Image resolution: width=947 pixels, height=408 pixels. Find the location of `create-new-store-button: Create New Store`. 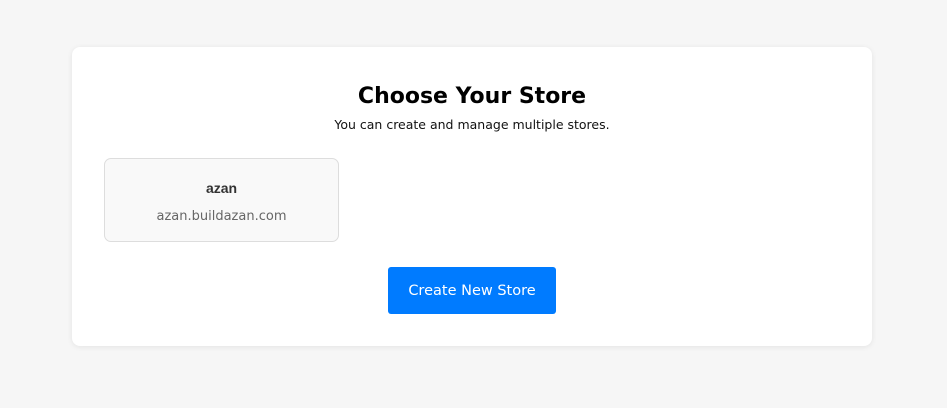

create-new-store-button: Create New Store is located at coordinates (472, 290).